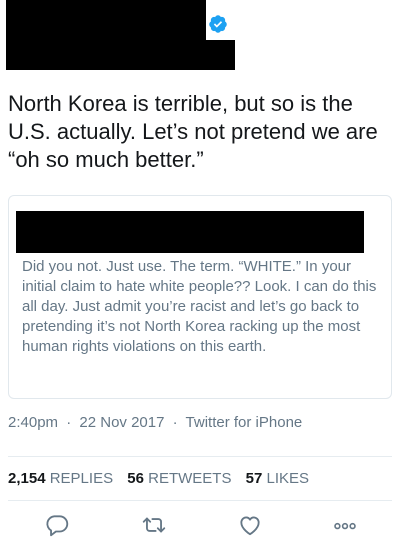 This screenshot has width=400, height=549. I want to click on retweets-count: 56, so click(135, 478).